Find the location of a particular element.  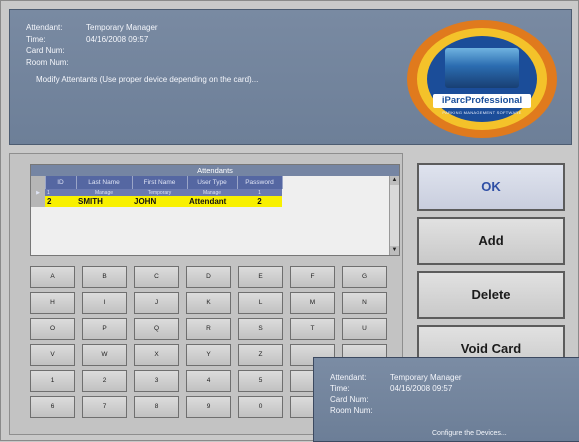

cell-user-type: Attendant is located at coordinates (212, 201).